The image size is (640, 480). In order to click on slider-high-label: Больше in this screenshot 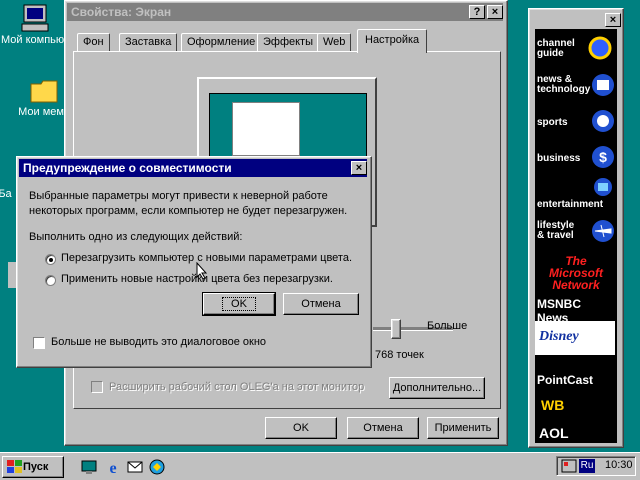, I will do `click(447, 326)`.